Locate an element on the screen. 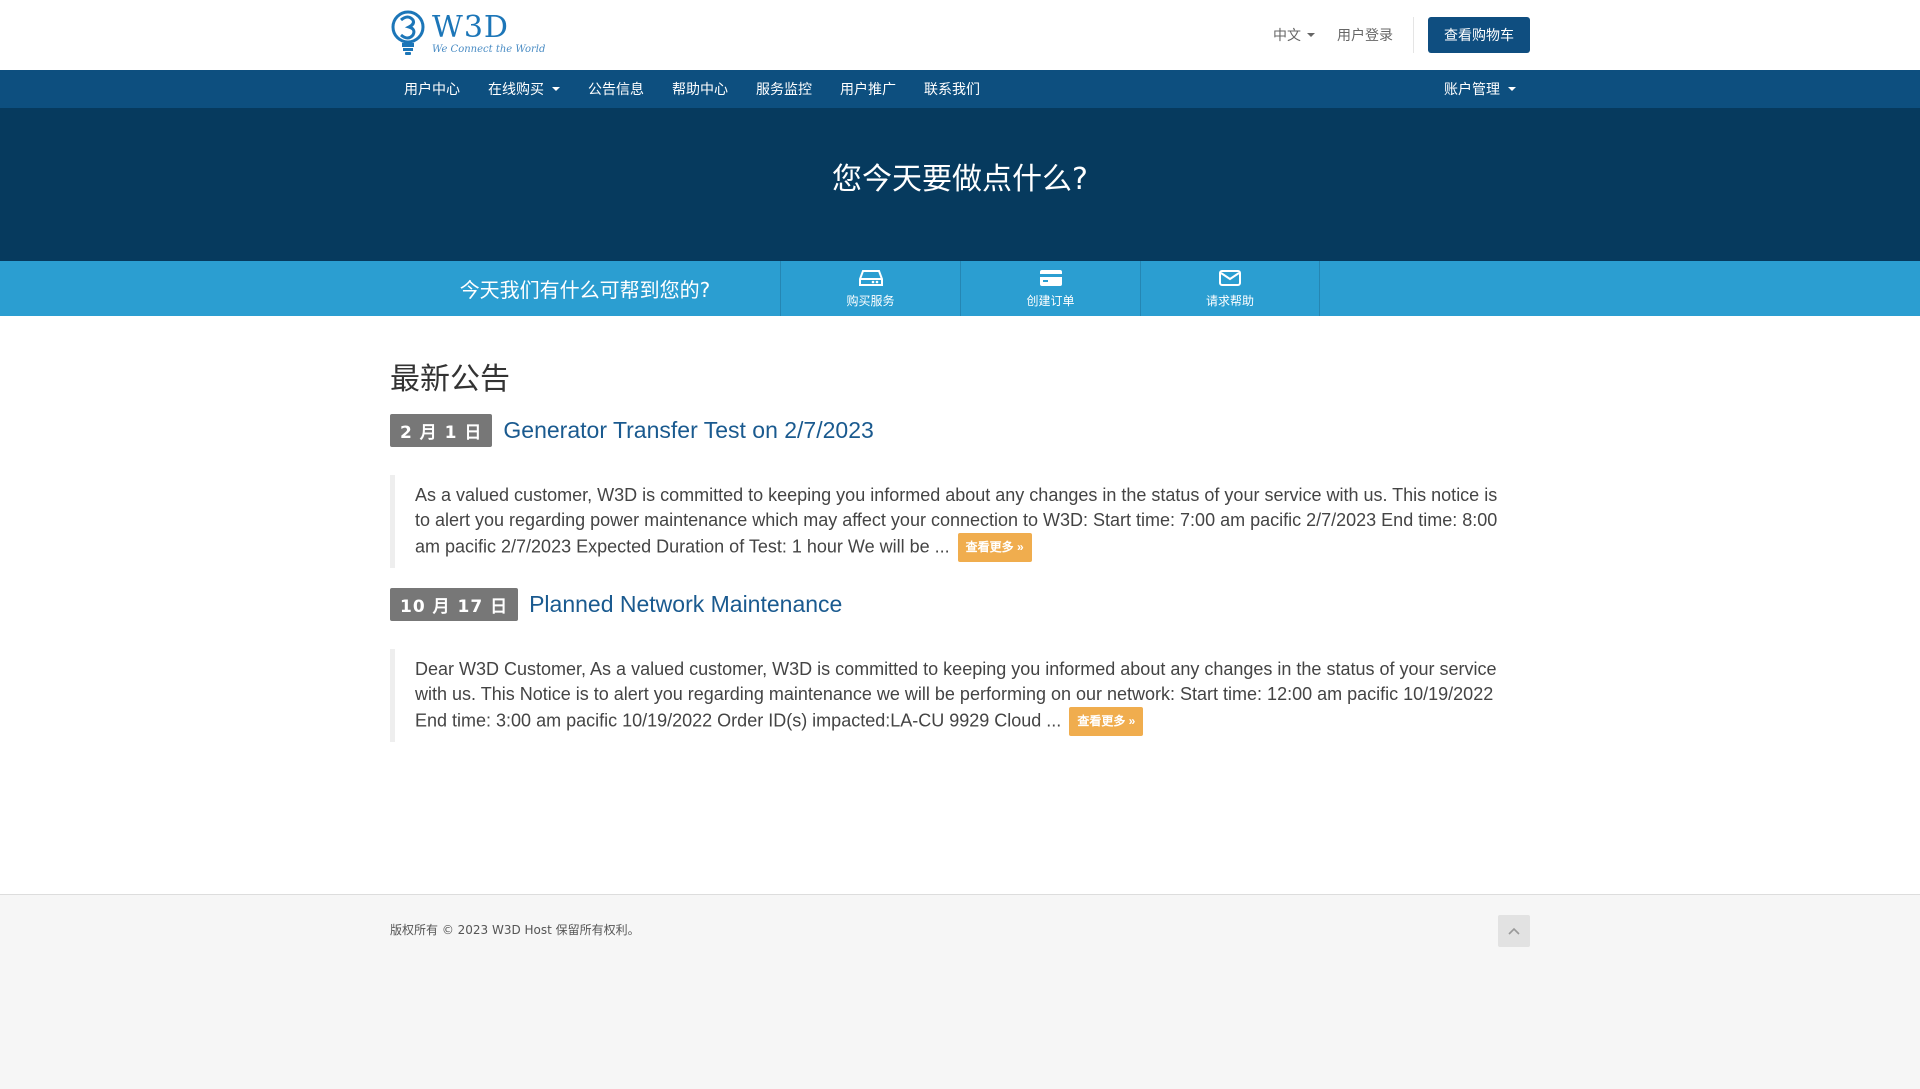 This screenshot has height=1089, width=1920. login-link: 用户登录 is located at coordinates (1375, 35).